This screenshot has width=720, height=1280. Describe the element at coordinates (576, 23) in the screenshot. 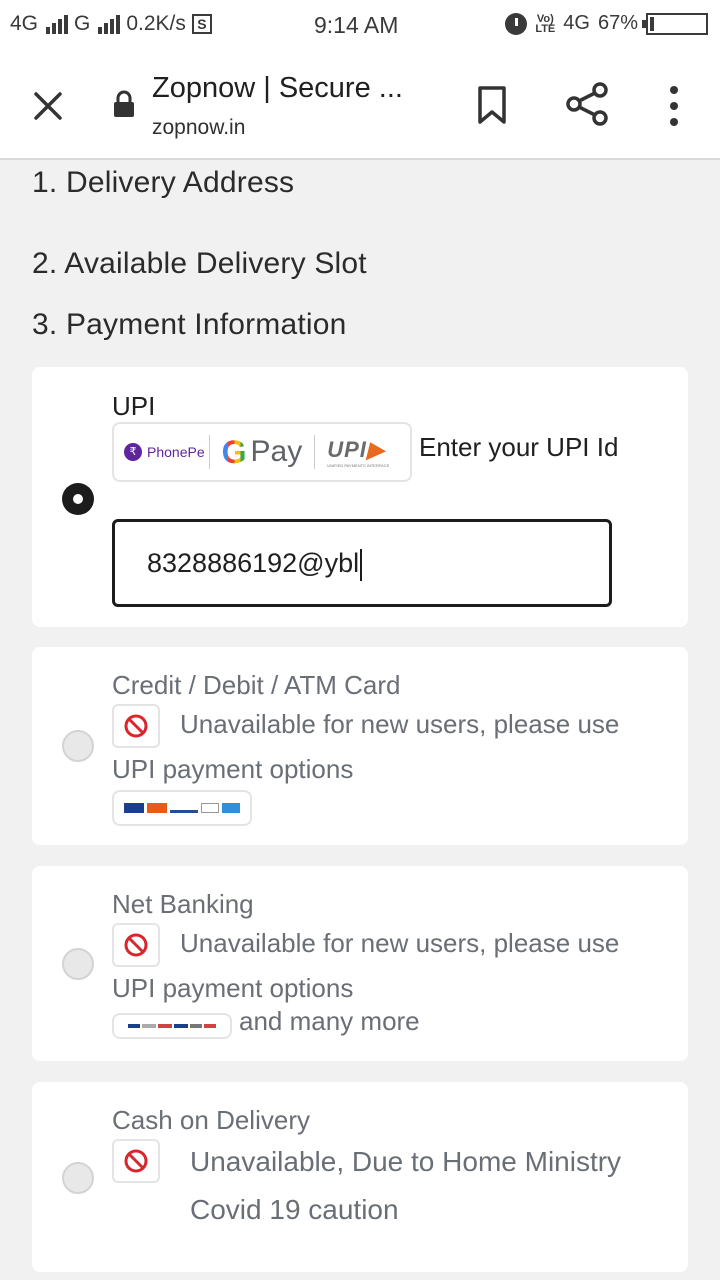

I see `network-type-3: 4G` at that location.